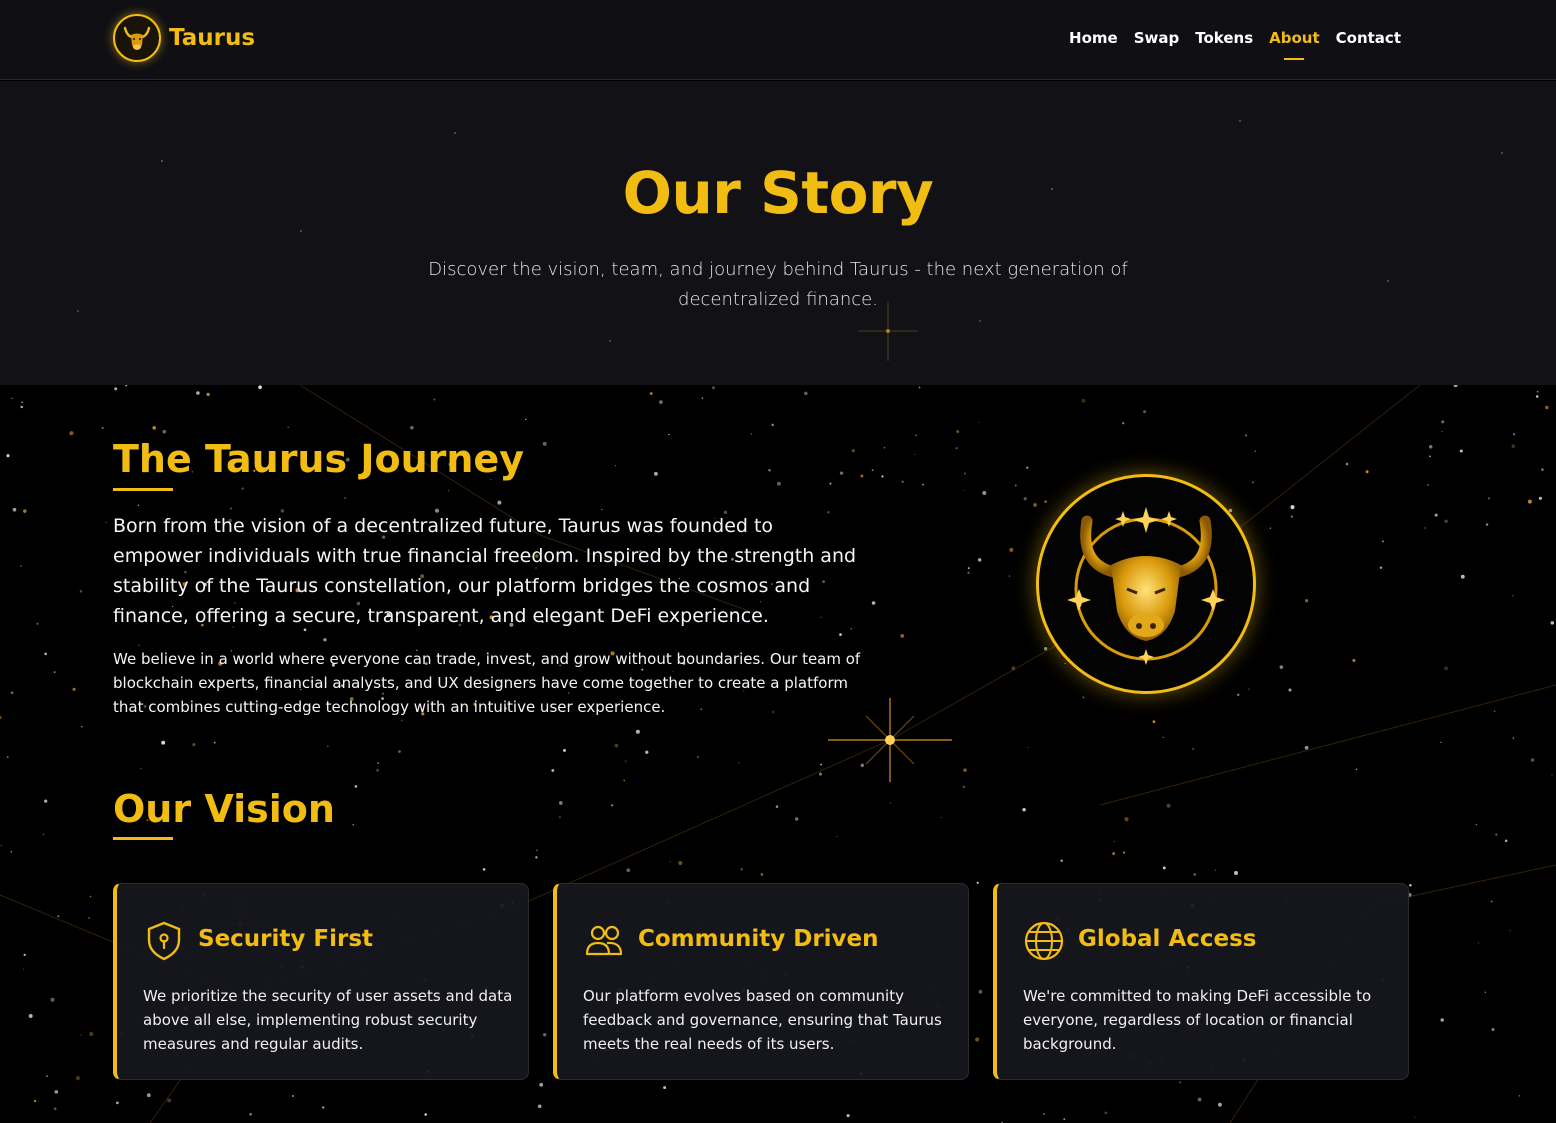 The image size is (1556, 1123). I want to click on nav-link-tokens: Tokens, so click(1224, 38).